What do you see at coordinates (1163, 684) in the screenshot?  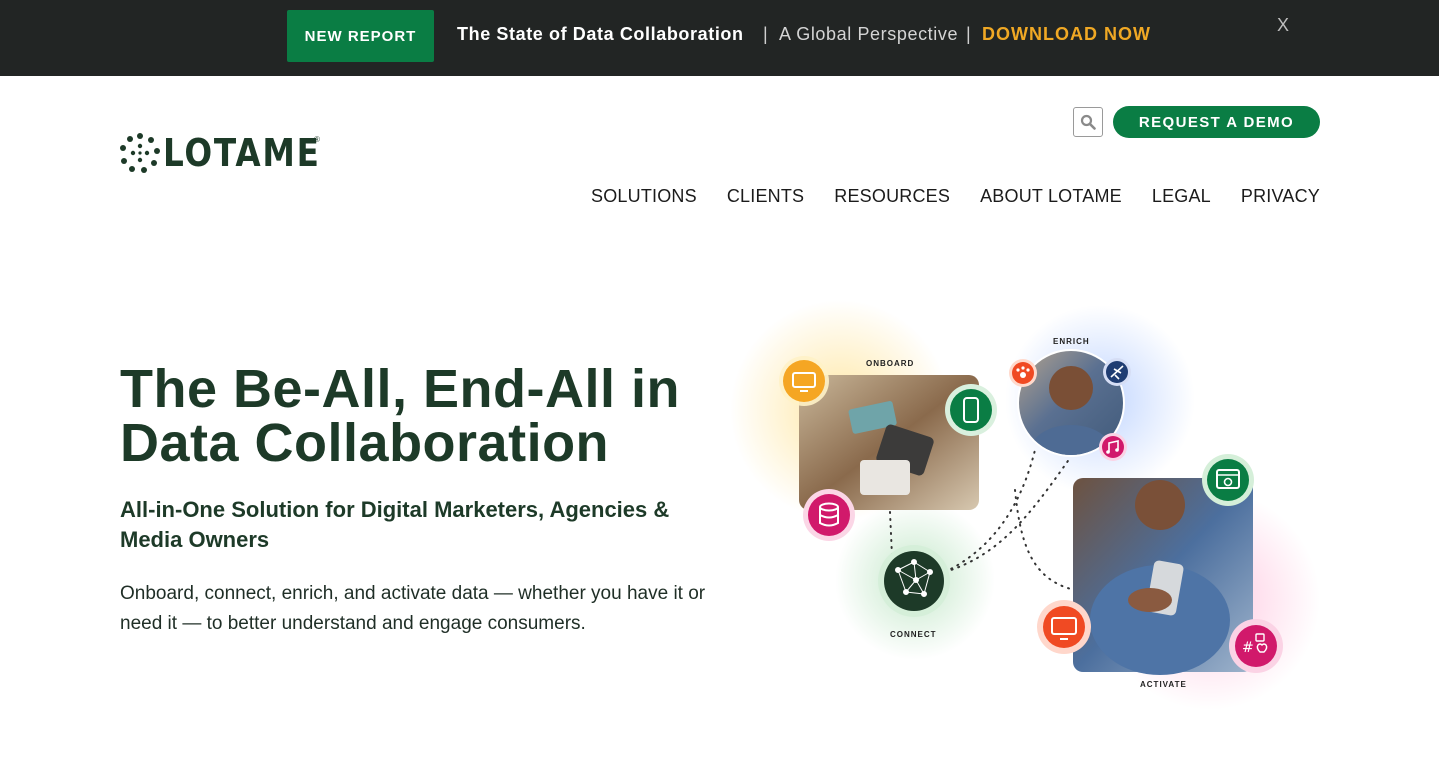 I see `activate-label: ACTIVATE` at bounding box center [1163, 684].